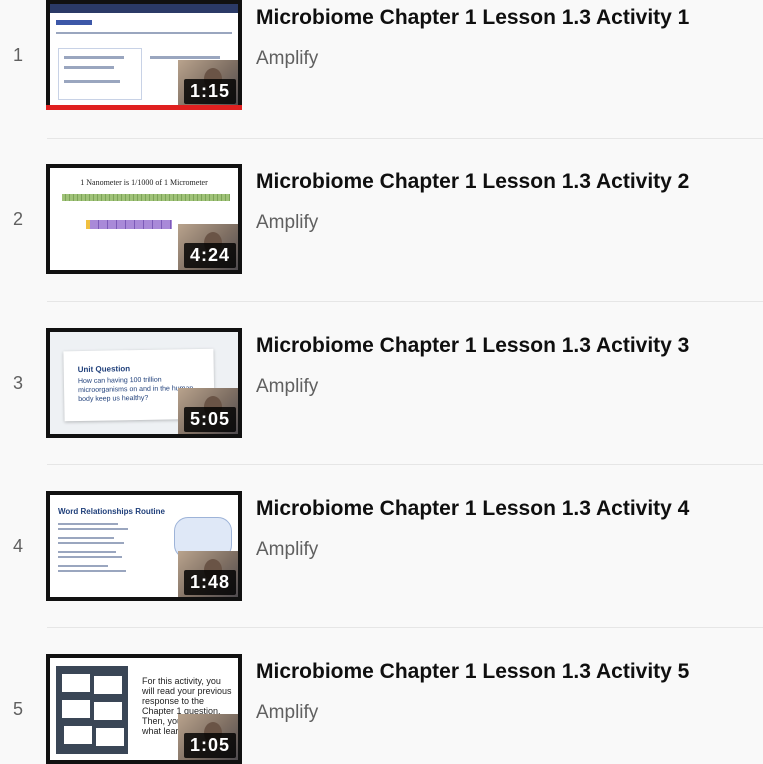 Image resolution: width=763 pixels, height=764 pixels. Describe the element at coordinates (144, 182) in the screenshot. I see `thumbnail-heading: 1 Nanometer is 1/1000 of 1 Micrometer` at that location.